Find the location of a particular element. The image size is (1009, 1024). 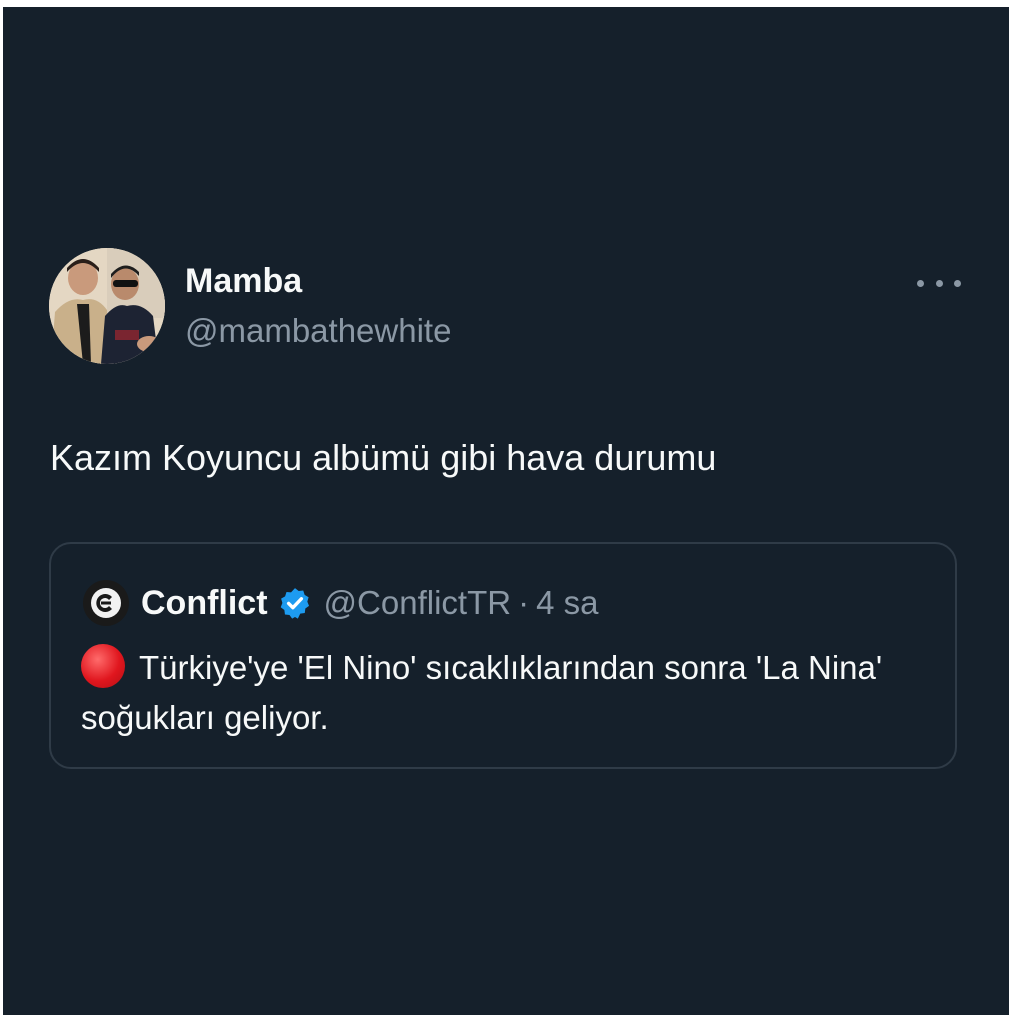

quote-header: Conflict @ConflictTR · 4 sa is located at coordinates (340, 603).